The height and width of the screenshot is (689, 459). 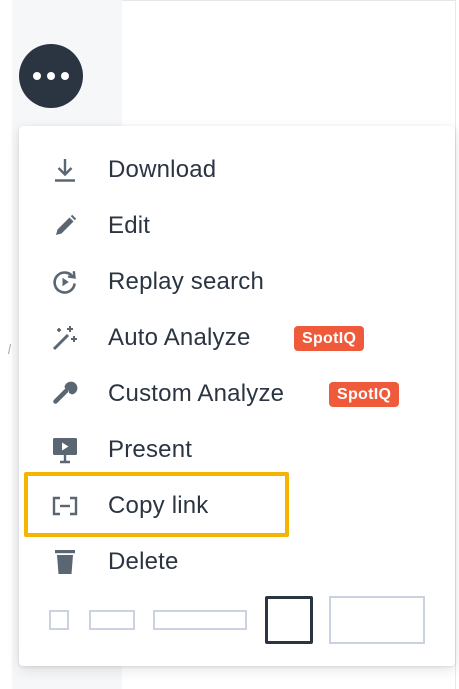 What do you see at coordinates (186, 281) in the screenshot?
I see `menu-item-label: Replay search` at bounding box center [186, 281].